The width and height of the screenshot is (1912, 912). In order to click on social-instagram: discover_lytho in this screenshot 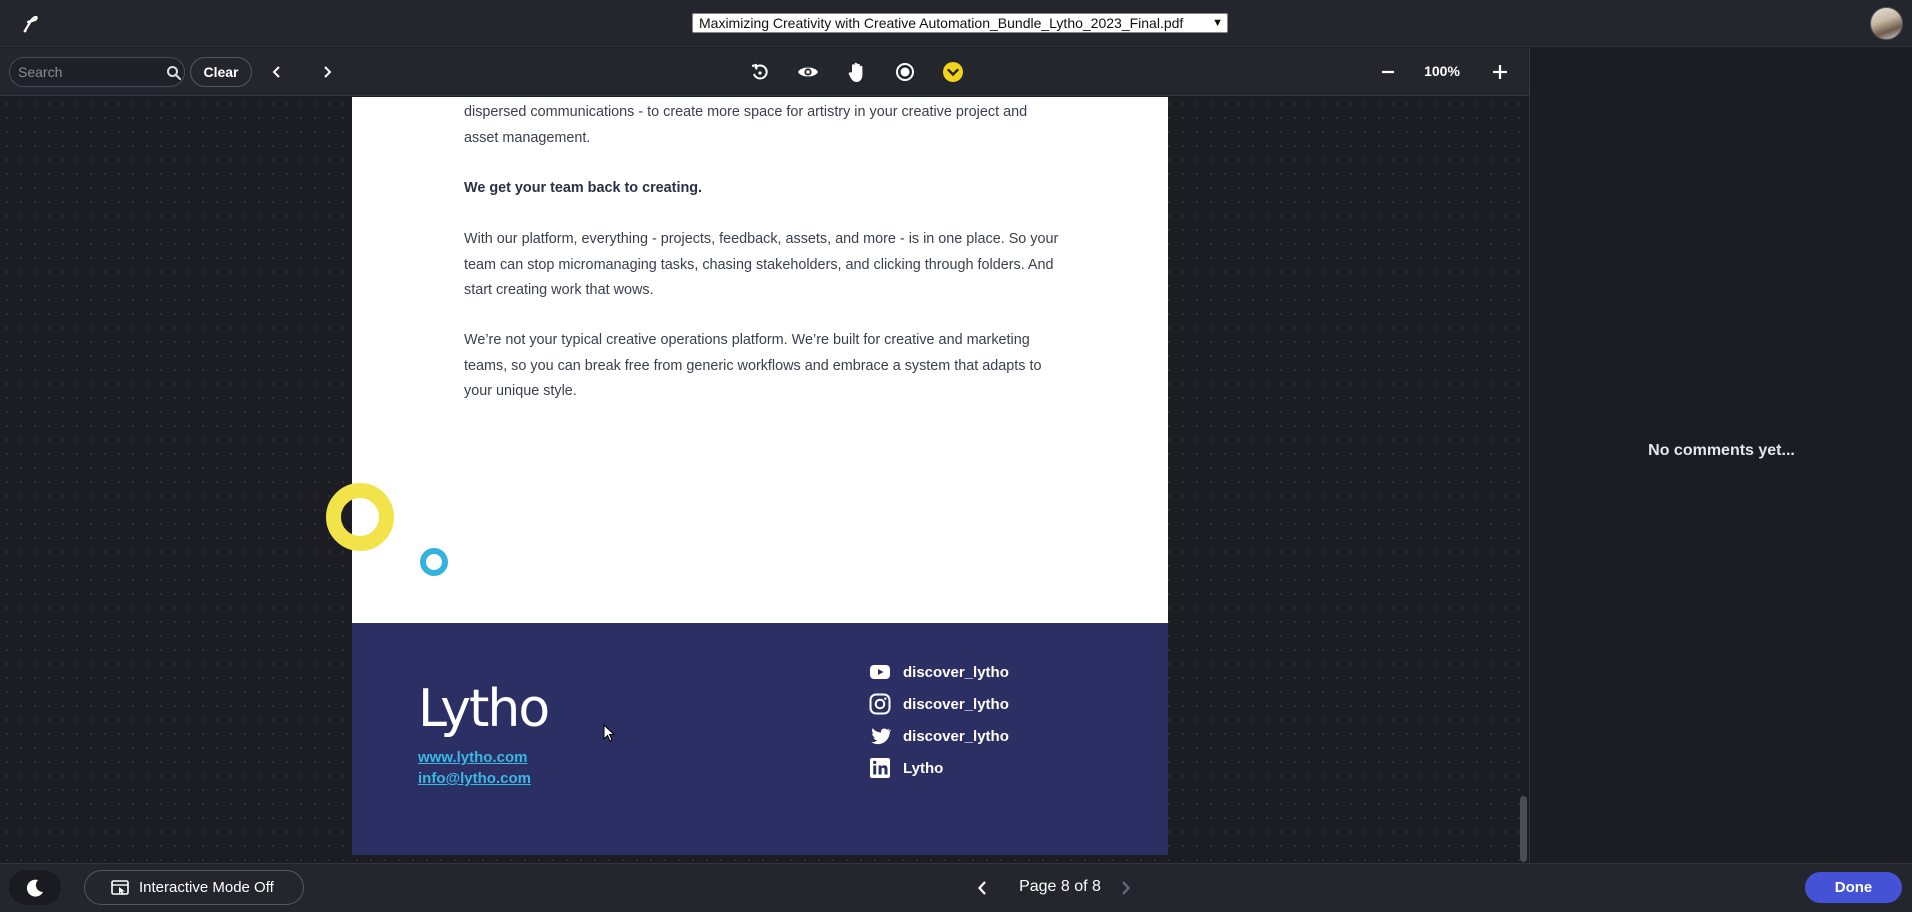, I will do `click(939, 704)`.